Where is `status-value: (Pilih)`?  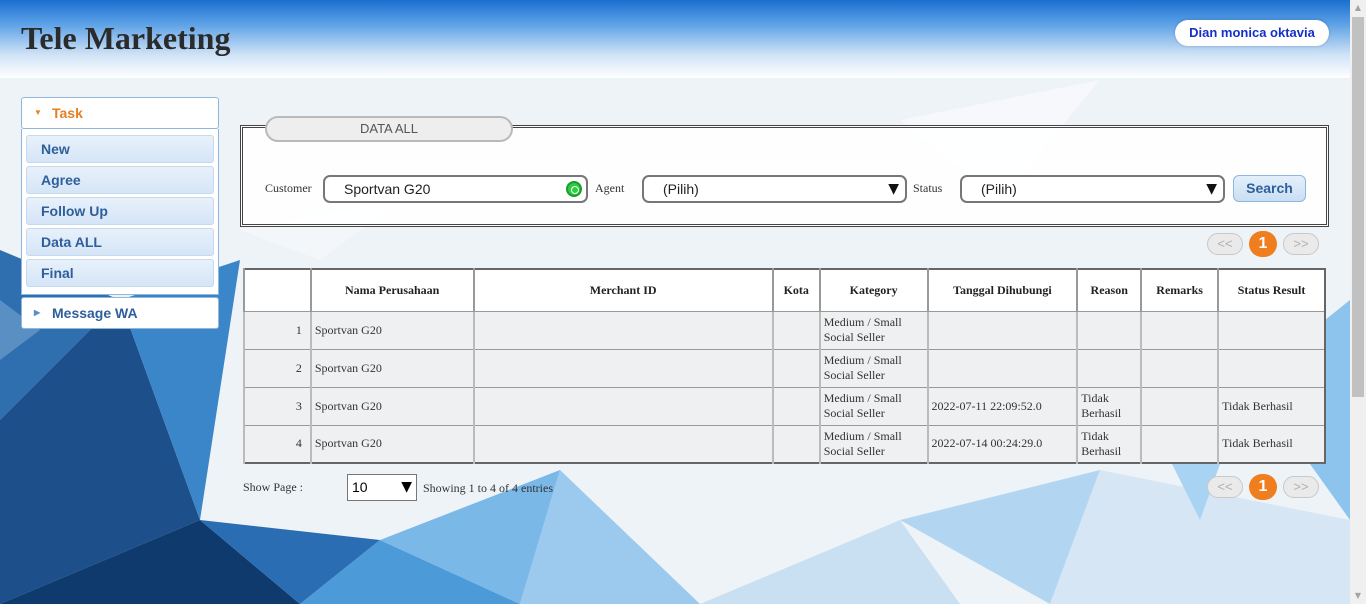
status-value: (Pilih) is located at coordinates (999, 189).